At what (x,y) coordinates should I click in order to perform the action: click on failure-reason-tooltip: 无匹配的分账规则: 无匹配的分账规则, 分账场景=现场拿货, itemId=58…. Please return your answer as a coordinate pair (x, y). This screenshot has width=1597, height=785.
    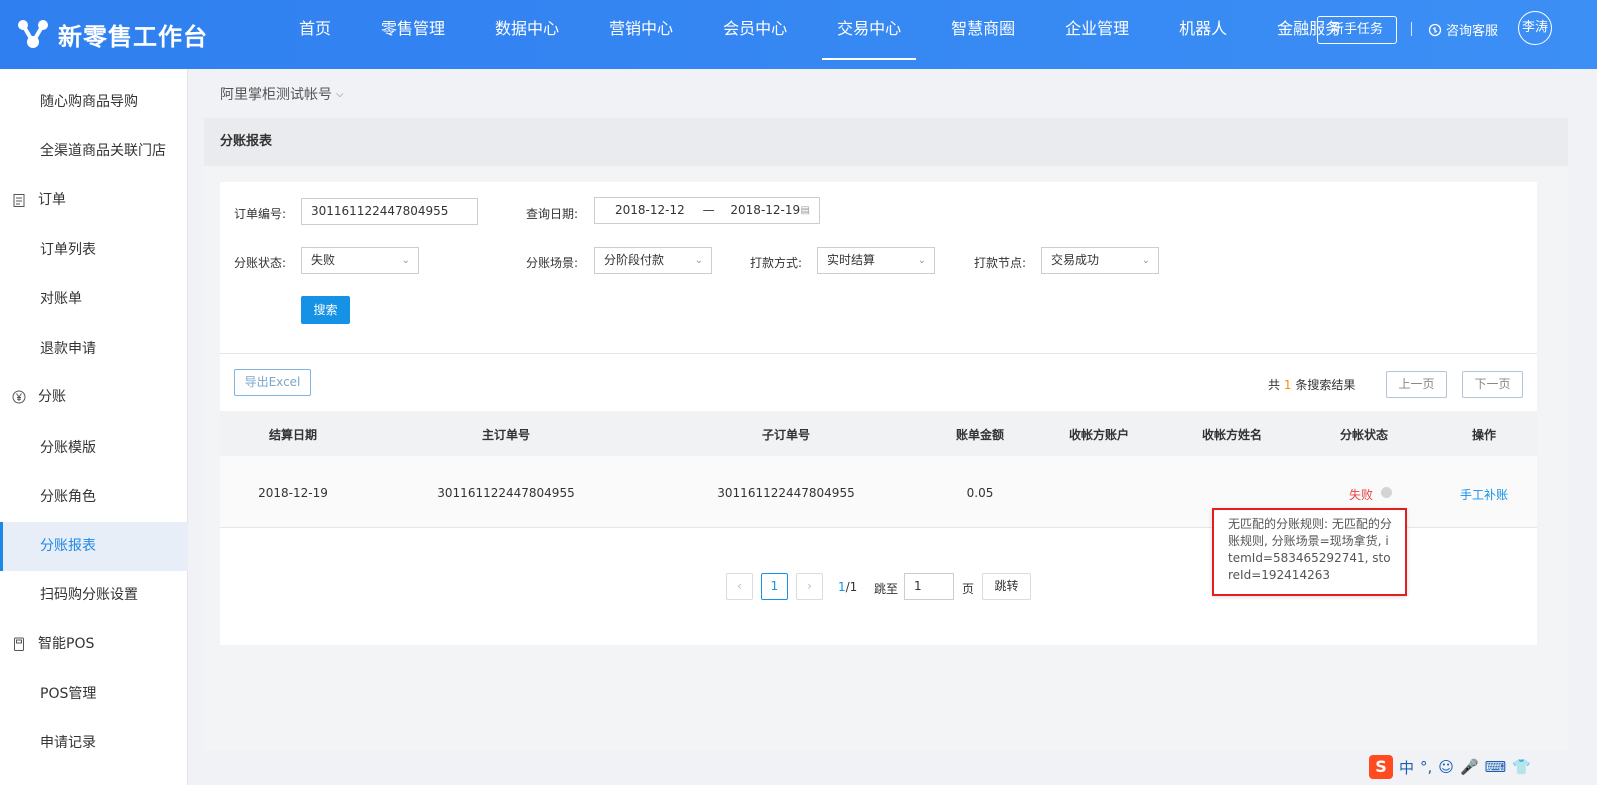
    Looking at the image, I should click on (1309, 552).